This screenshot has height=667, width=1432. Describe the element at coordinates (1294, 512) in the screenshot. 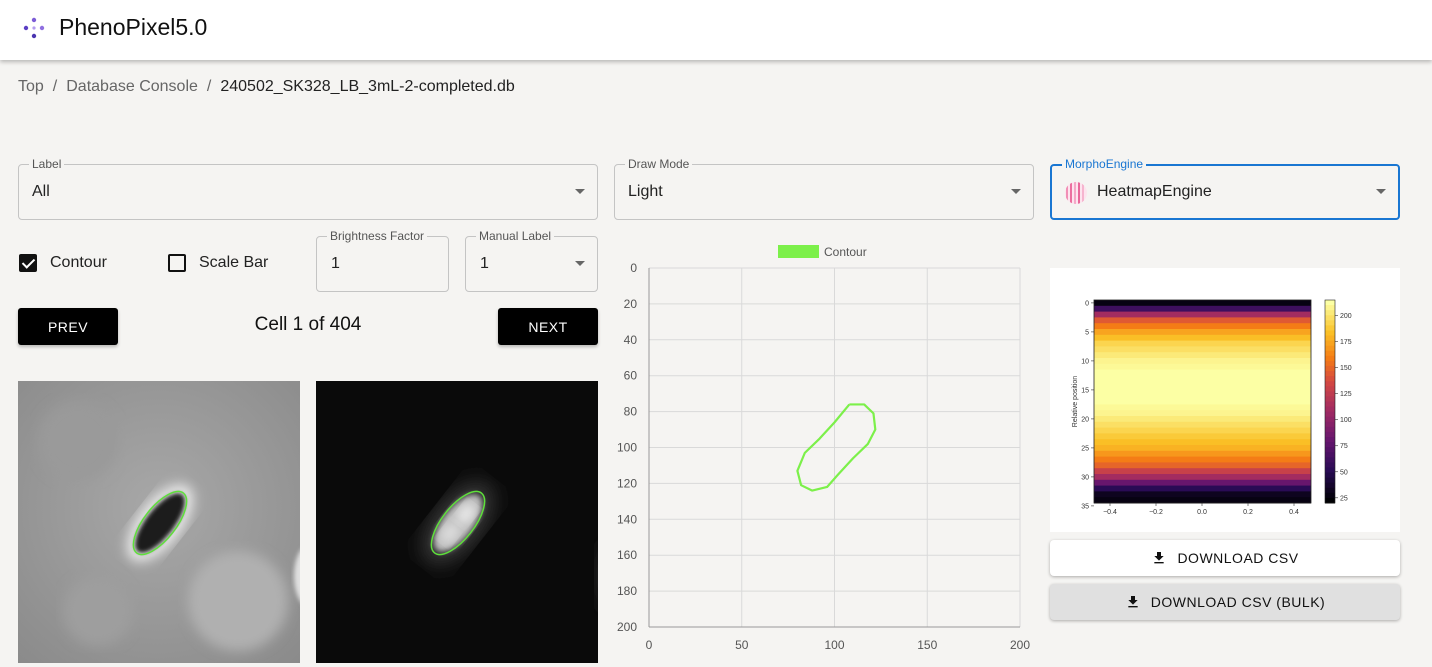

I see `heatmap-x-tick-label: 0.4` at that location.